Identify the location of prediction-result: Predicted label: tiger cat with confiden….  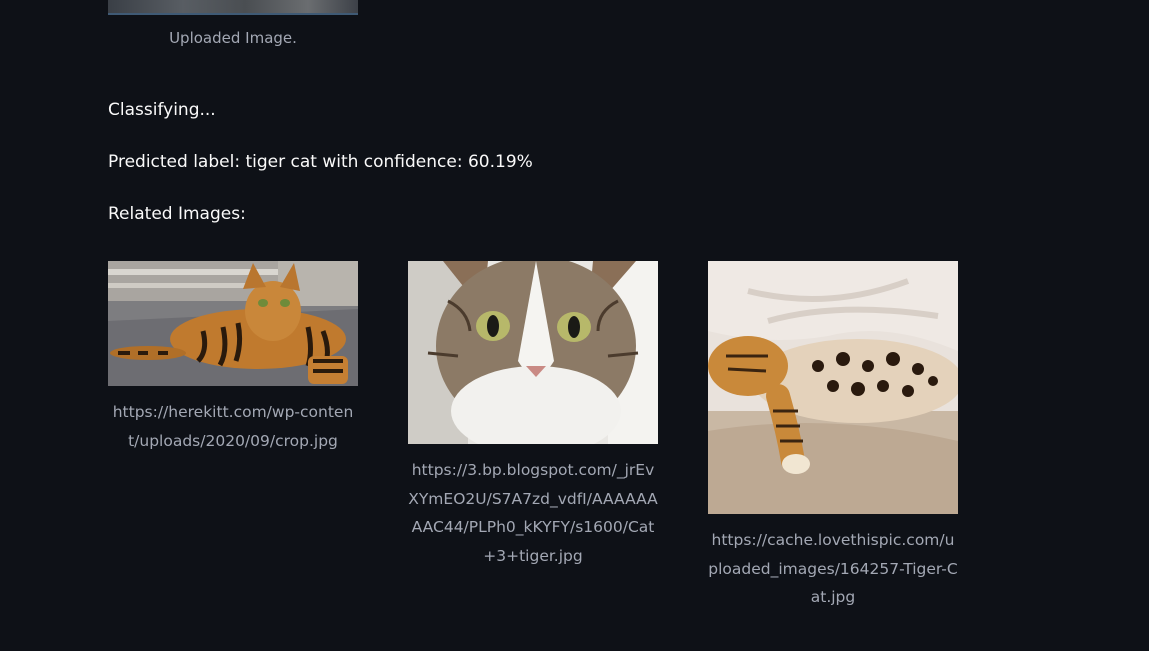
(320, 162).